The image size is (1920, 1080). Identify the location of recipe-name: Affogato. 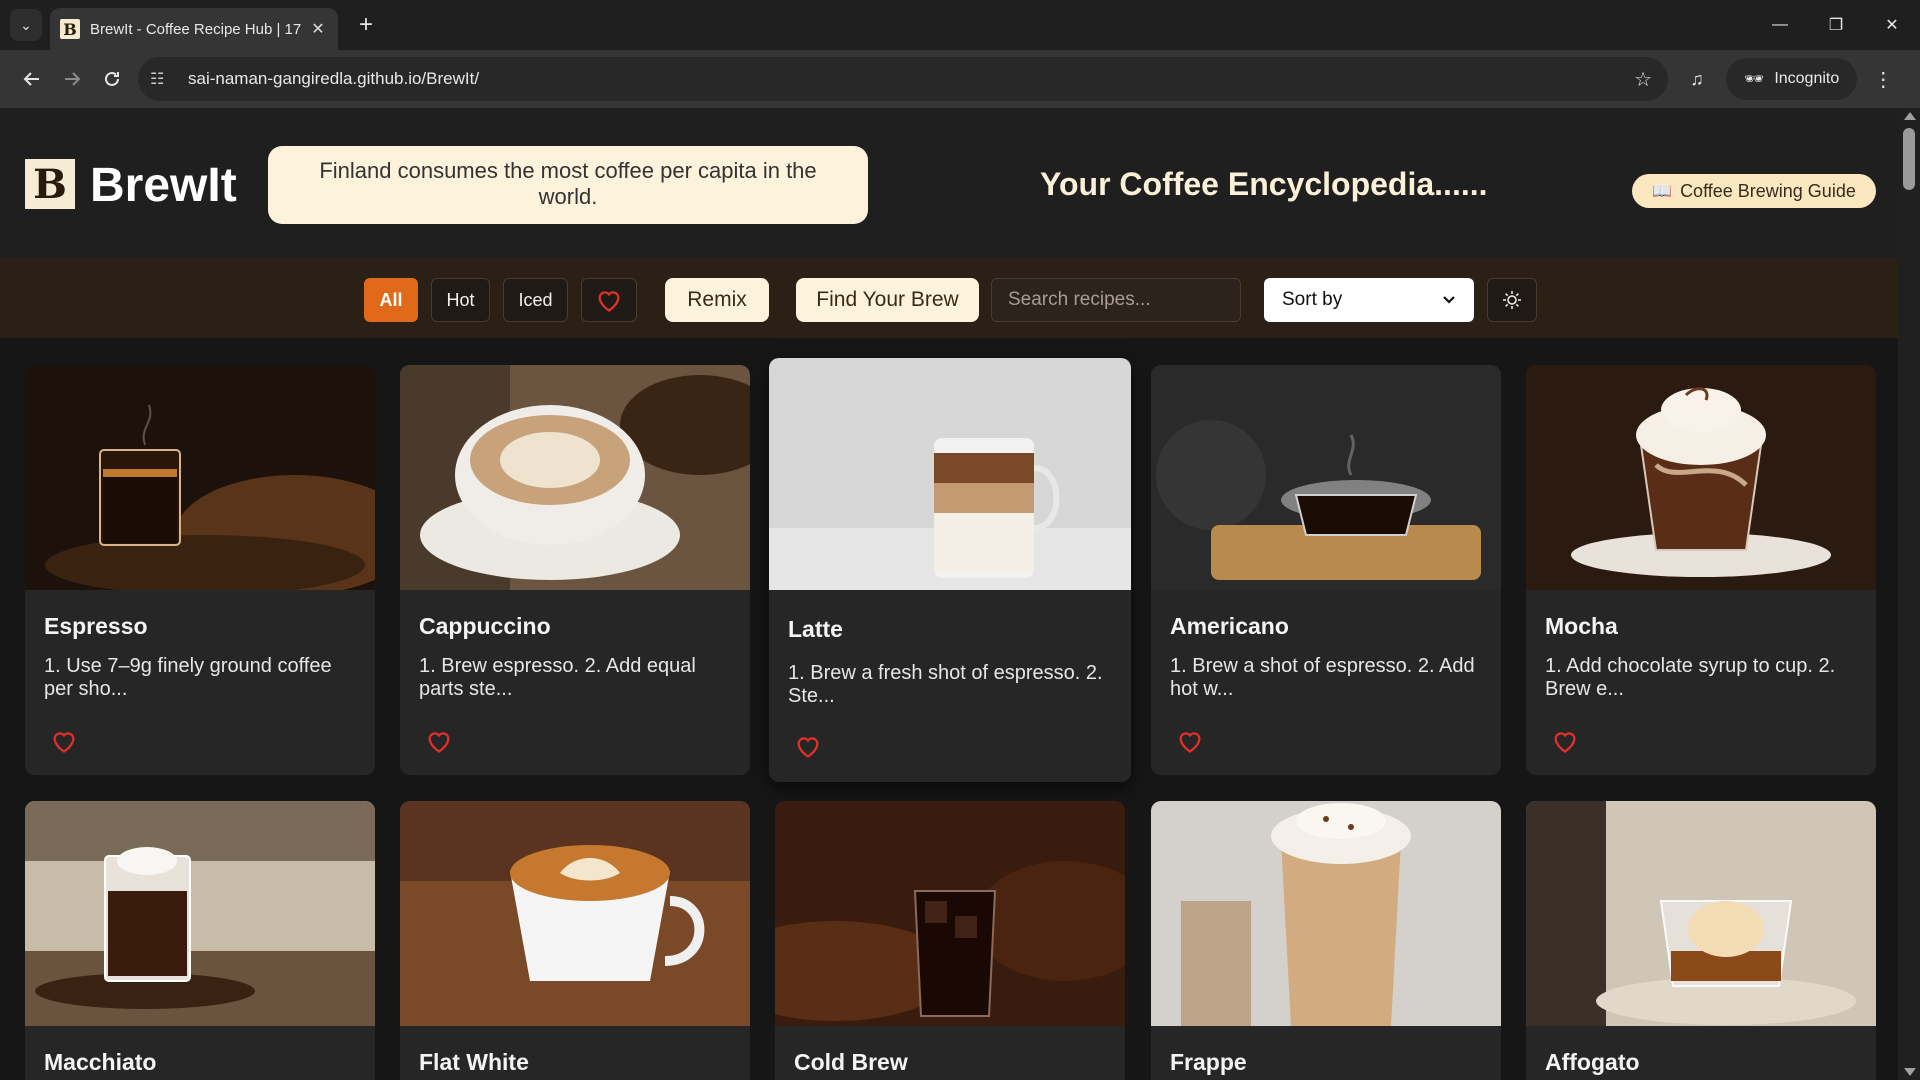
(1592, 1062).